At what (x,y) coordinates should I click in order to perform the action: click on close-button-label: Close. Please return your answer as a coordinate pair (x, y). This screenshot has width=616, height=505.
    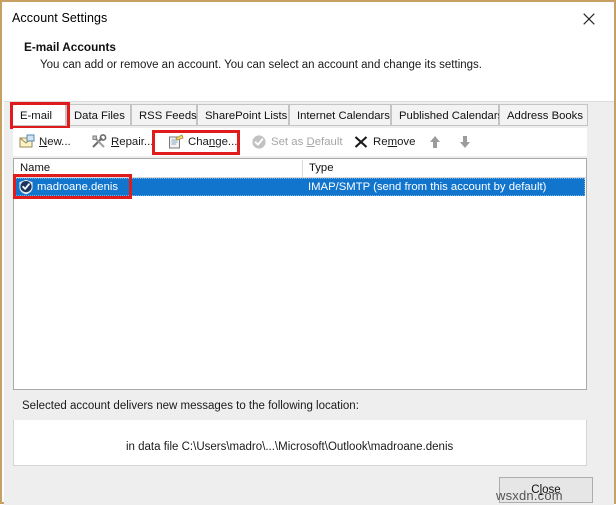
    Looking at the image, I should click on (546, 490).